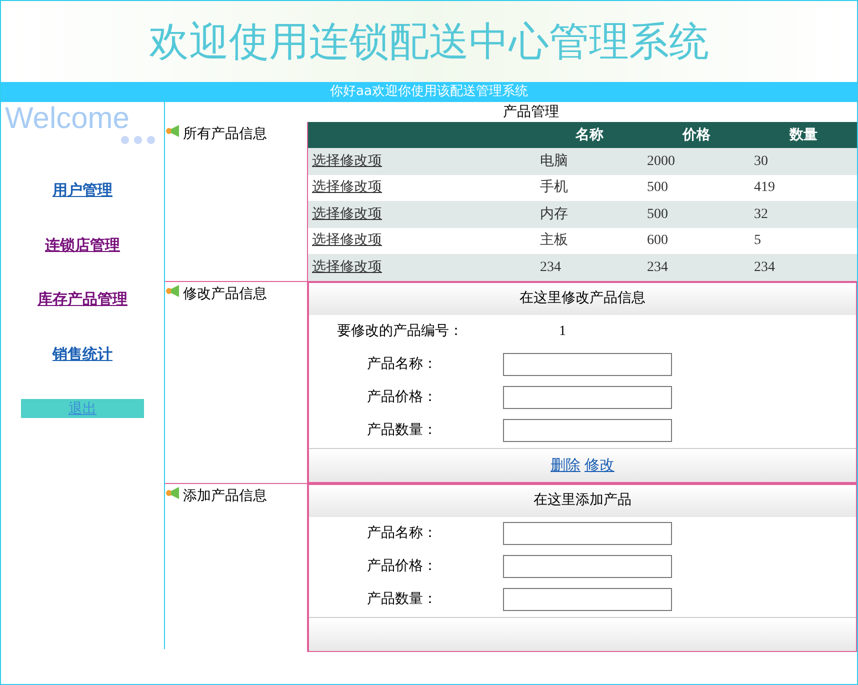 Image resolution: width=858 pixels, height=685 pixels. I want to click on nav-link: 用户管理, so click(82, 190).